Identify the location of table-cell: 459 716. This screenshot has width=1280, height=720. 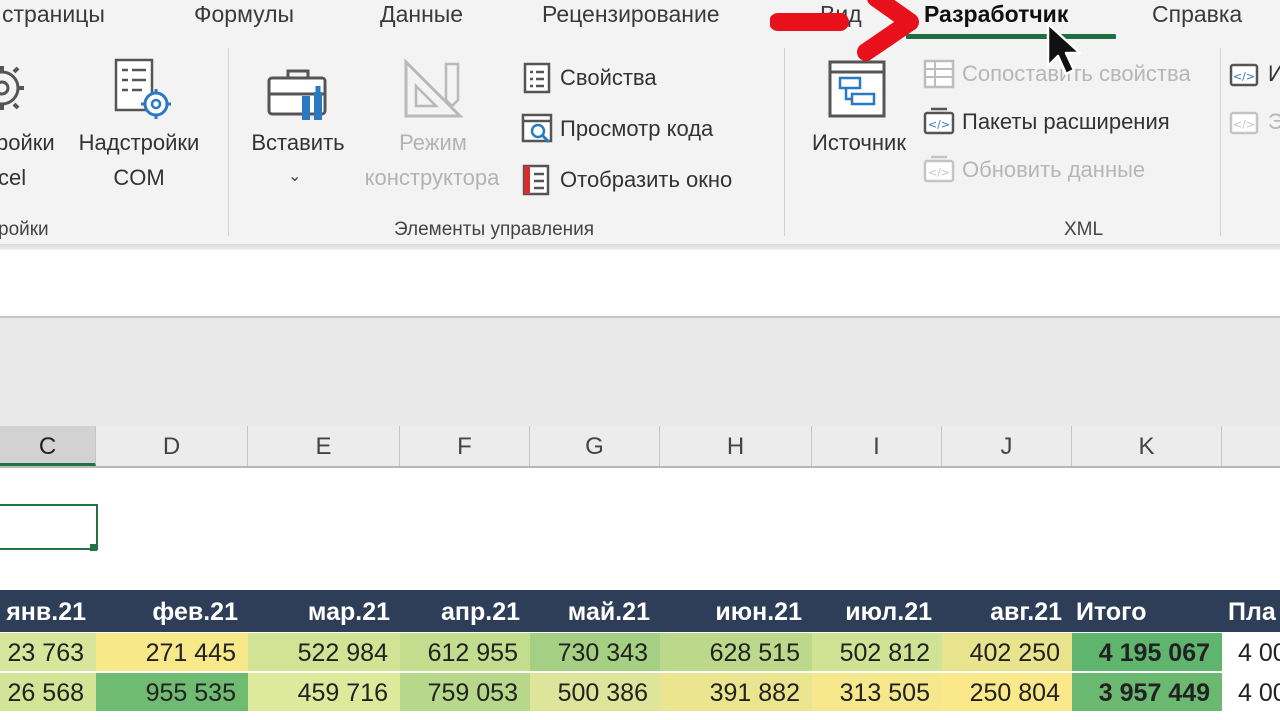
(324, 692).